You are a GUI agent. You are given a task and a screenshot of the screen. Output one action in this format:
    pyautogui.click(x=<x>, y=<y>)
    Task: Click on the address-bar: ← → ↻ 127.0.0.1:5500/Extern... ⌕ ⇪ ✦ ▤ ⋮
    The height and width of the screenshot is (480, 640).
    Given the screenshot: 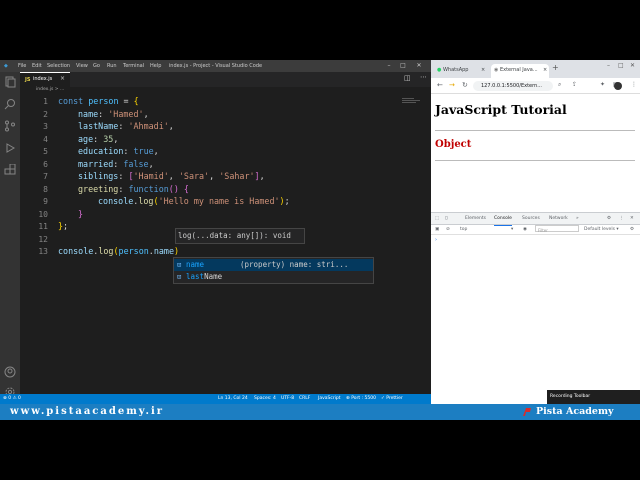 What is the action you would take?
    pyautogui.click(x=535, y=86)
    